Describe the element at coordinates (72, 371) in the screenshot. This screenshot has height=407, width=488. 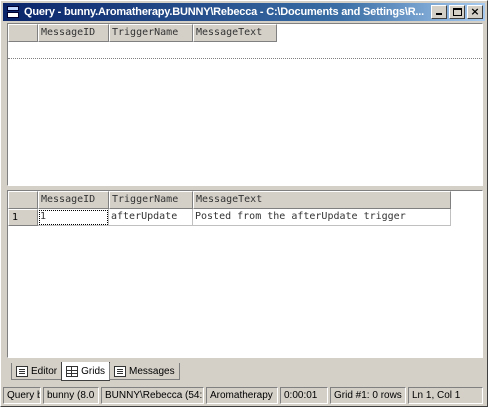
I see `grid-icon` at that location.